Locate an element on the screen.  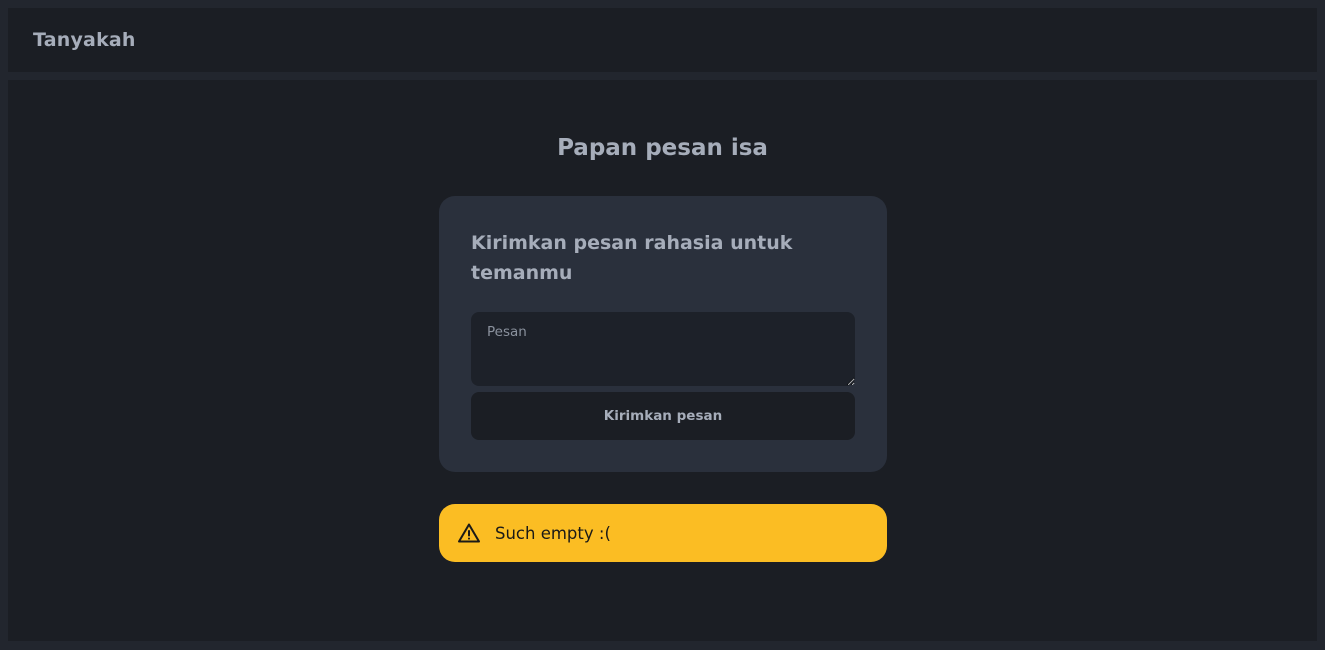
empty-alert: Such empty :( is located at coordinates (663, 533).